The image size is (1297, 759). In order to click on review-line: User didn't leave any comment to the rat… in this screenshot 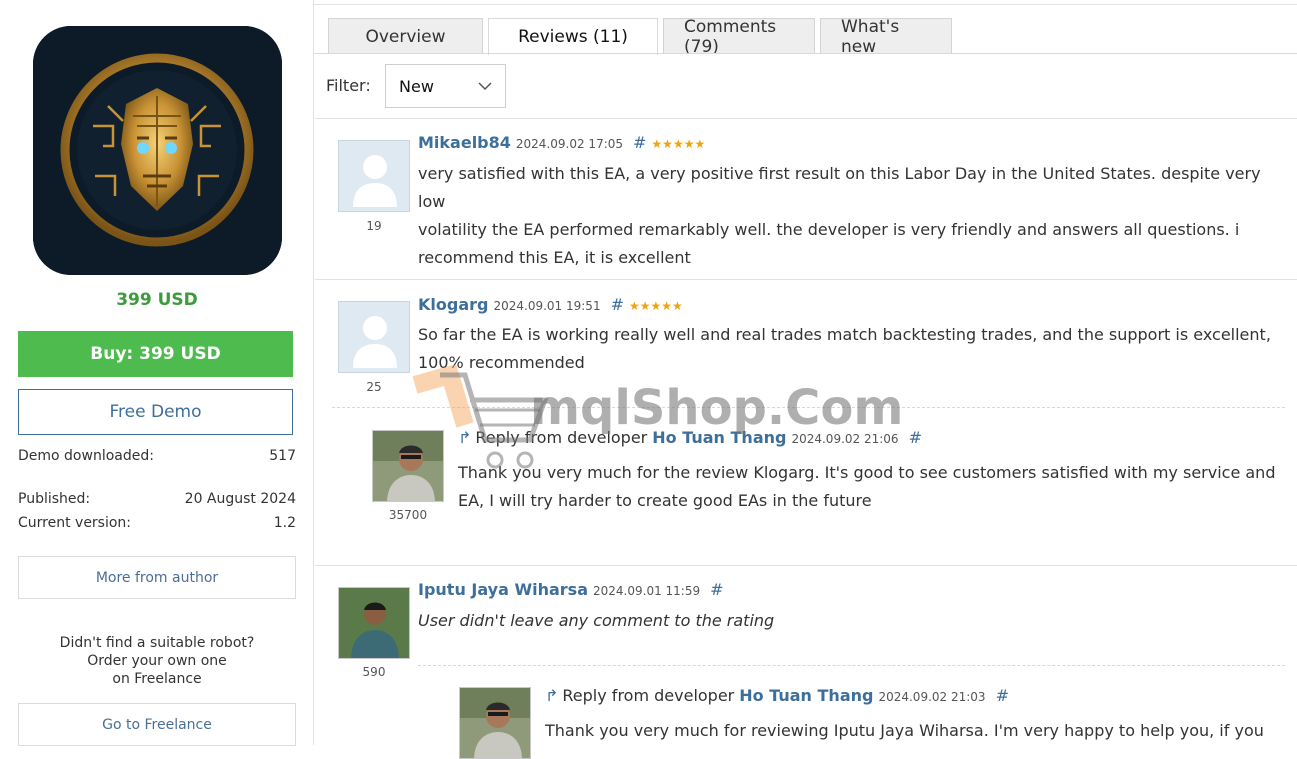, I will do `click(596, 620)`.